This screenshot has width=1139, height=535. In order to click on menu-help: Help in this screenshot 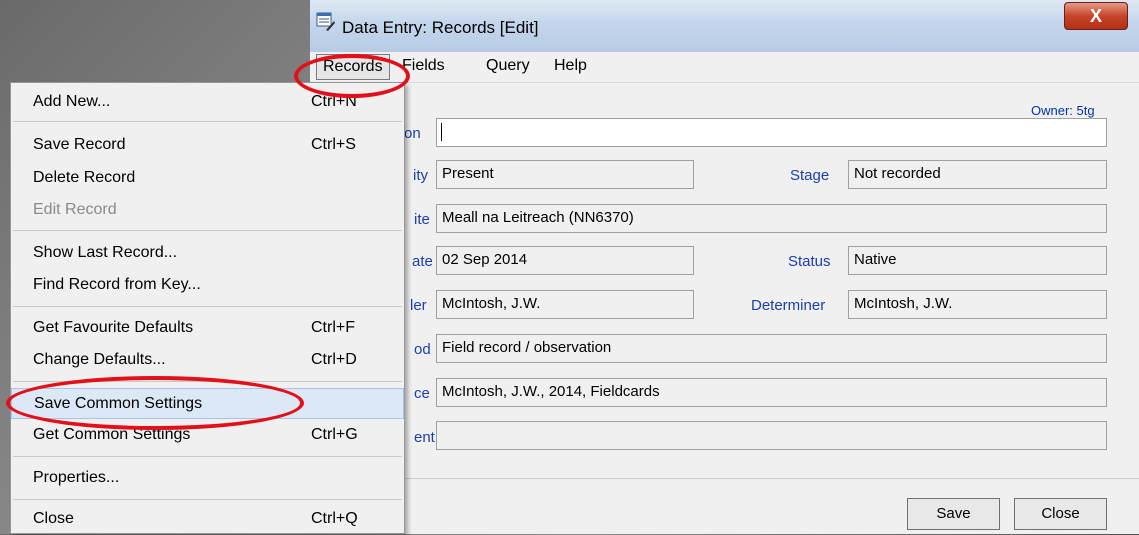, I will do `click(570, 66)`.